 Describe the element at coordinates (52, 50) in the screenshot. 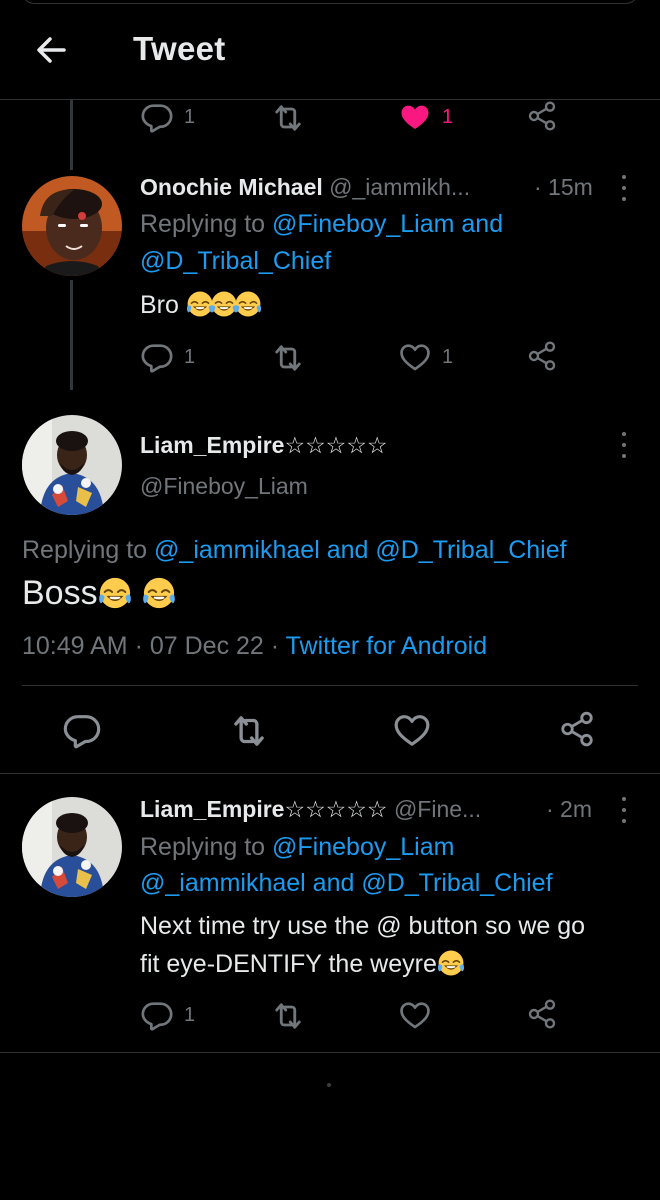

I see `arrow-left-icon` at that location.